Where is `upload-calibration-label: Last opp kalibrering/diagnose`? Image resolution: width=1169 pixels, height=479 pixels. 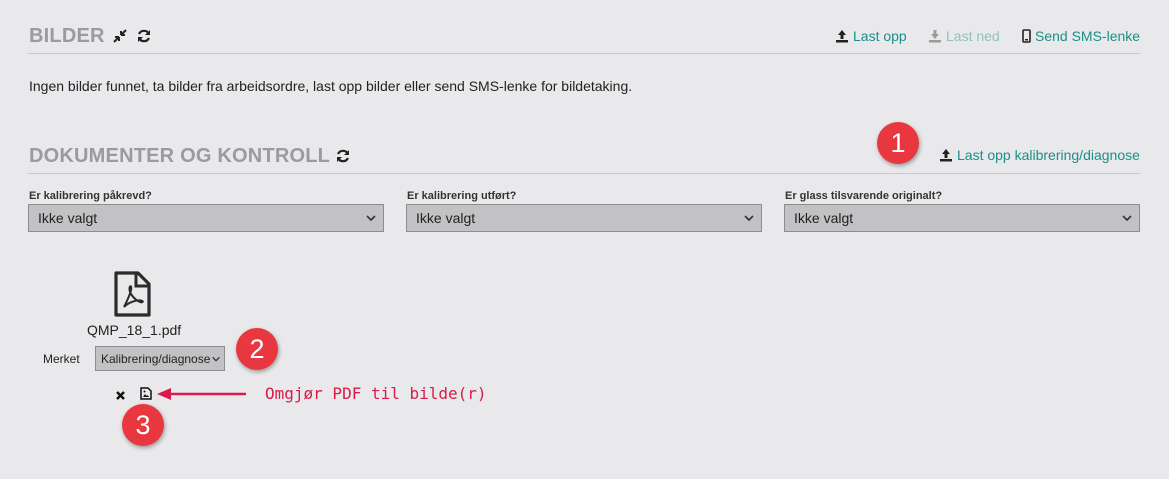
upload-calibration-label: Last opp kalibrering/diagnose is located at coordinates (1048, 155).